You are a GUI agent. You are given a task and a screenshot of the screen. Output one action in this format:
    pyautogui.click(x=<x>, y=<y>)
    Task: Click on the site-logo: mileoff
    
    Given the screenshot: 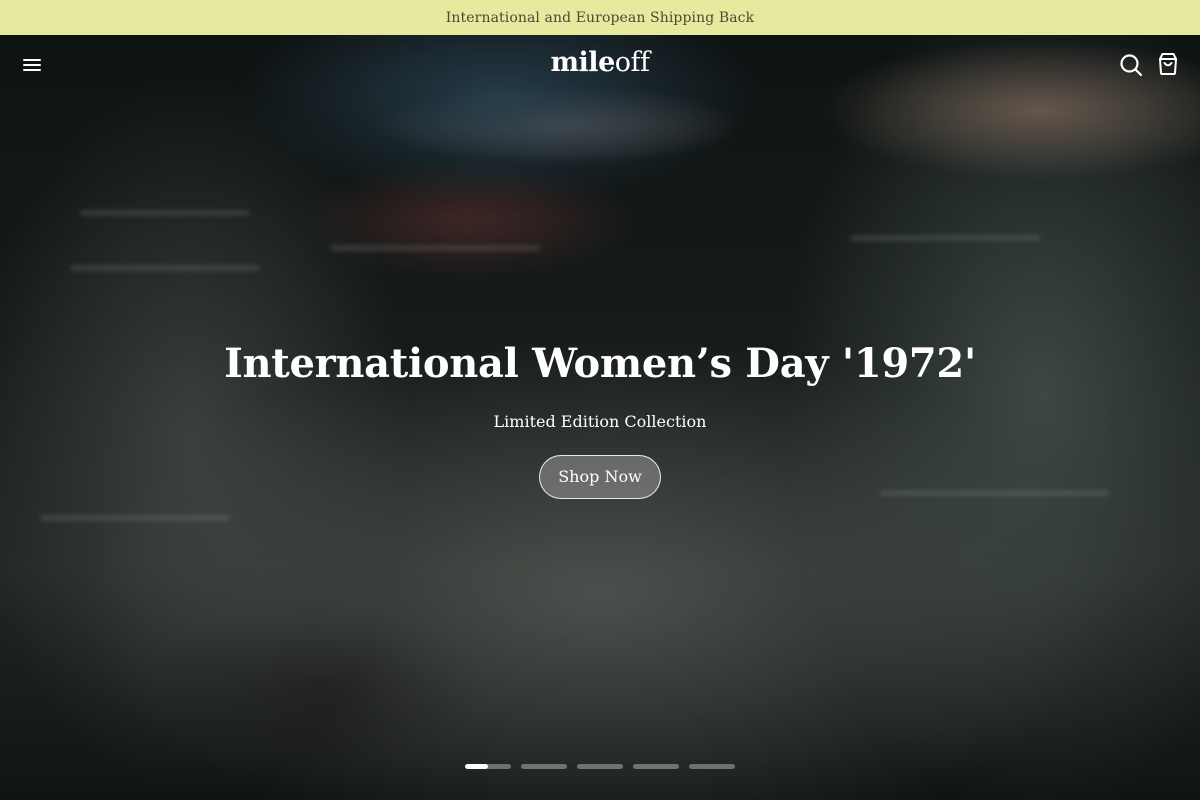 What is the action you would take?
    pyautogui.click(x=600, y=62)
    